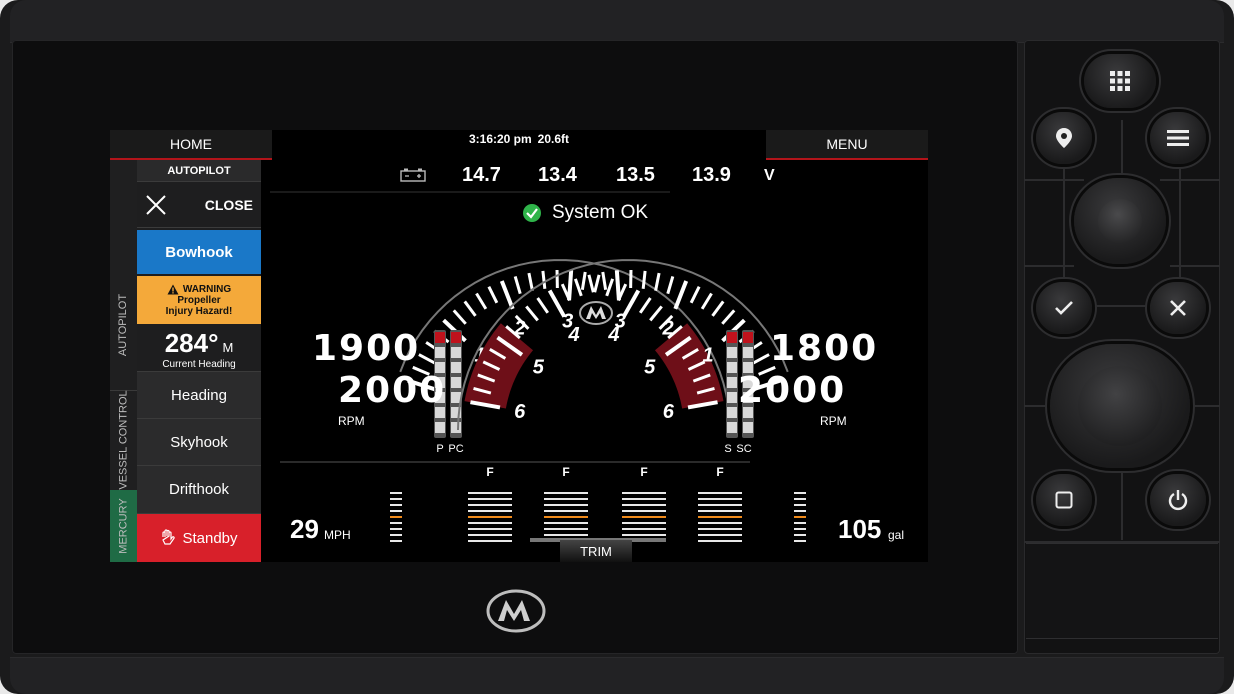  I want to click on center-mercury-logo, so click(596, 313).